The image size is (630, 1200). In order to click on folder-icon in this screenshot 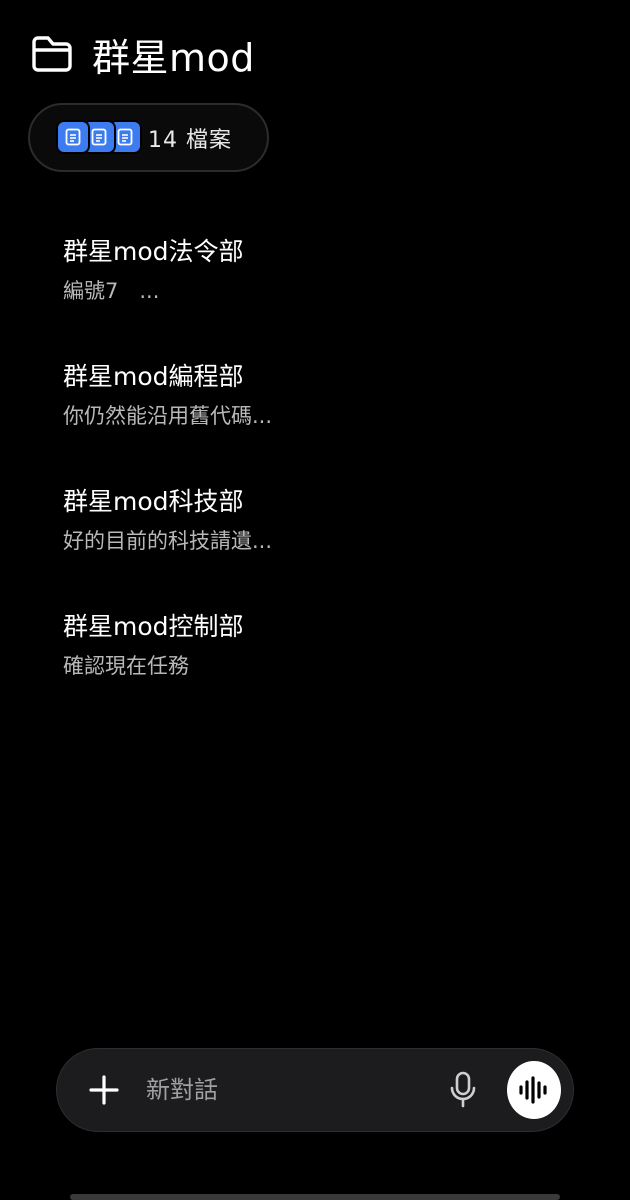, I will do `click(52, 54)`.